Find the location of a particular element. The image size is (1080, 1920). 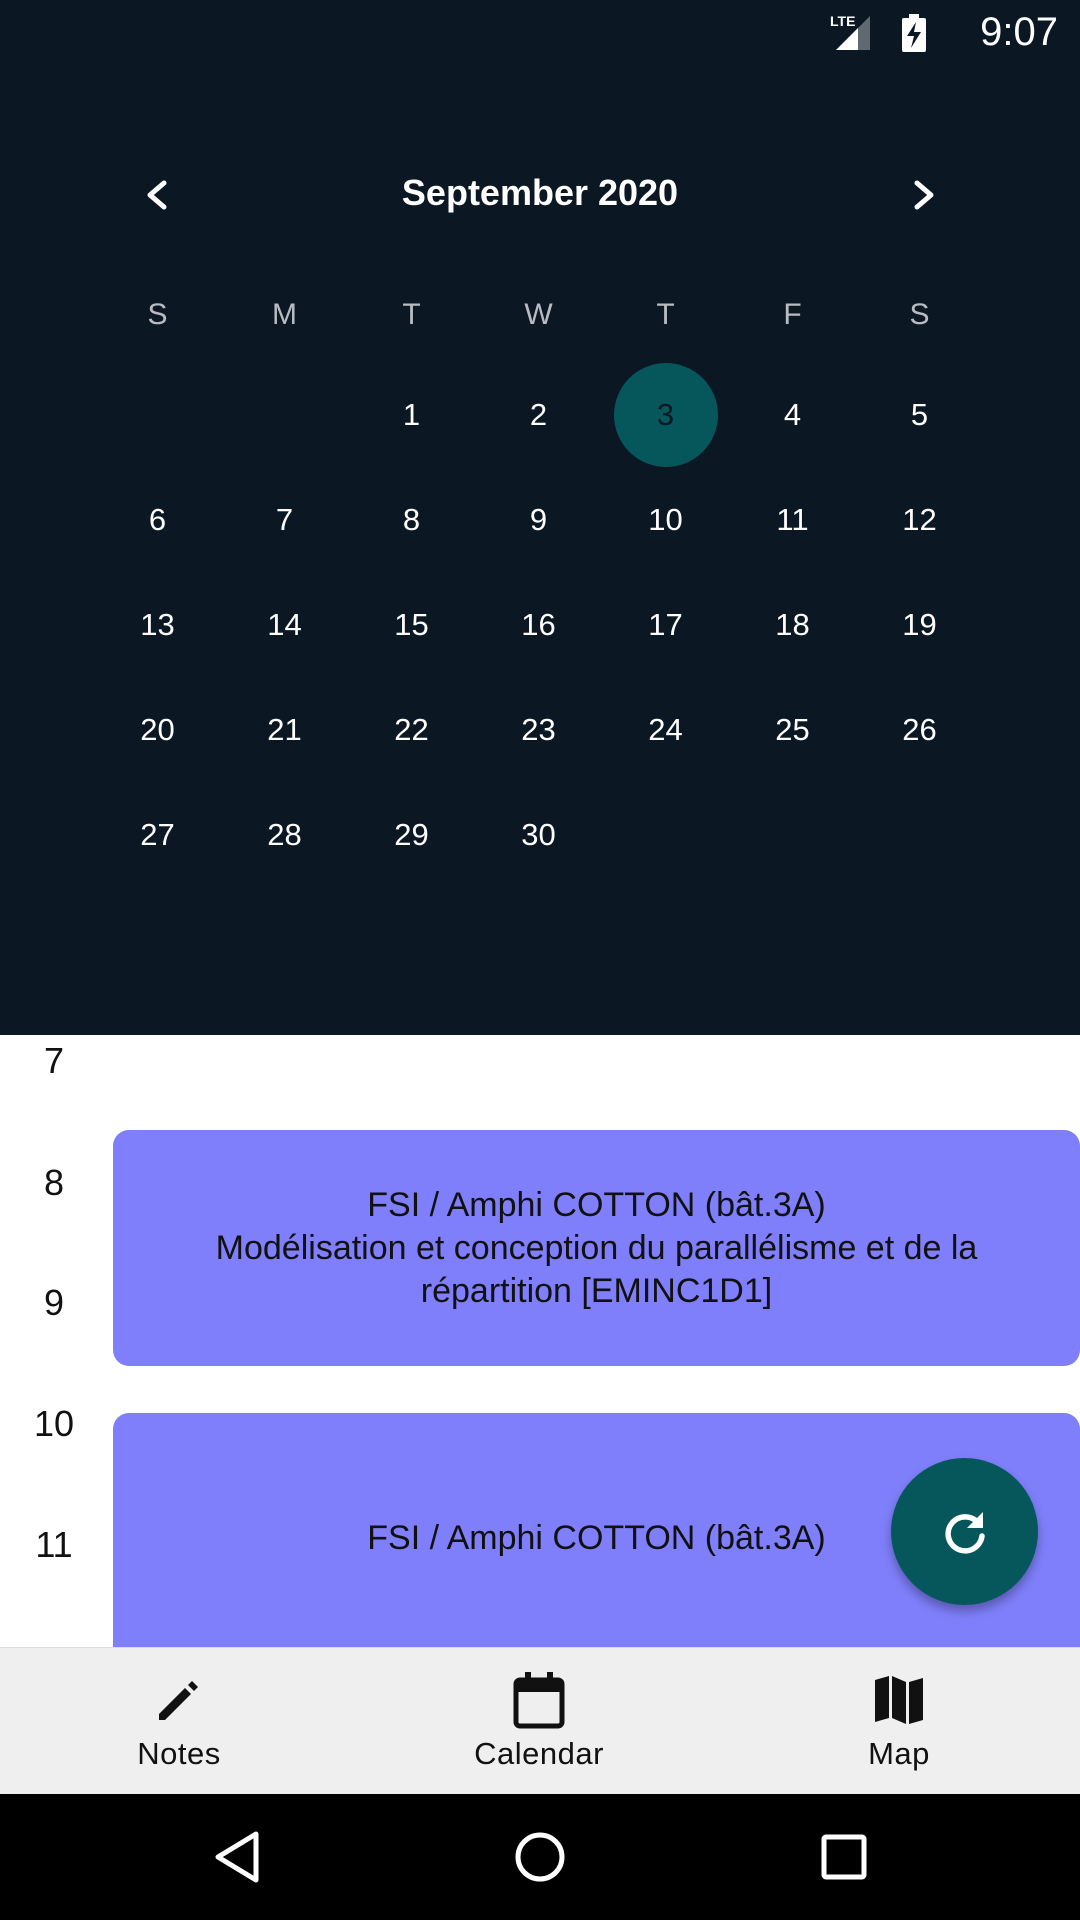

previous-month-button is located at coordinates (158, 195).